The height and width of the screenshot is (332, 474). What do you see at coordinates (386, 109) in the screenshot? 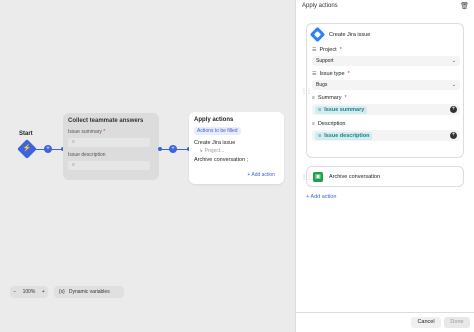
I see `summary-field: ≡ Issue summary +` at bounding box center [386, 109].